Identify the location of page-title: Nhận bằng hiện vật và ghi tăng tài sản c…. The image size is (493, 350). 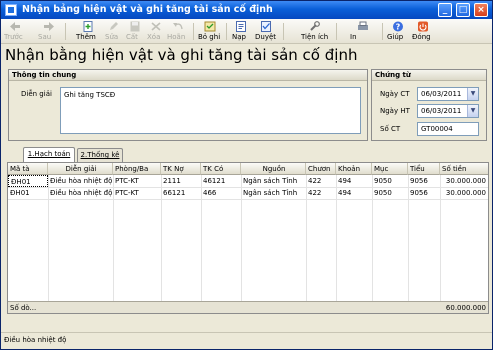
(181, 55).